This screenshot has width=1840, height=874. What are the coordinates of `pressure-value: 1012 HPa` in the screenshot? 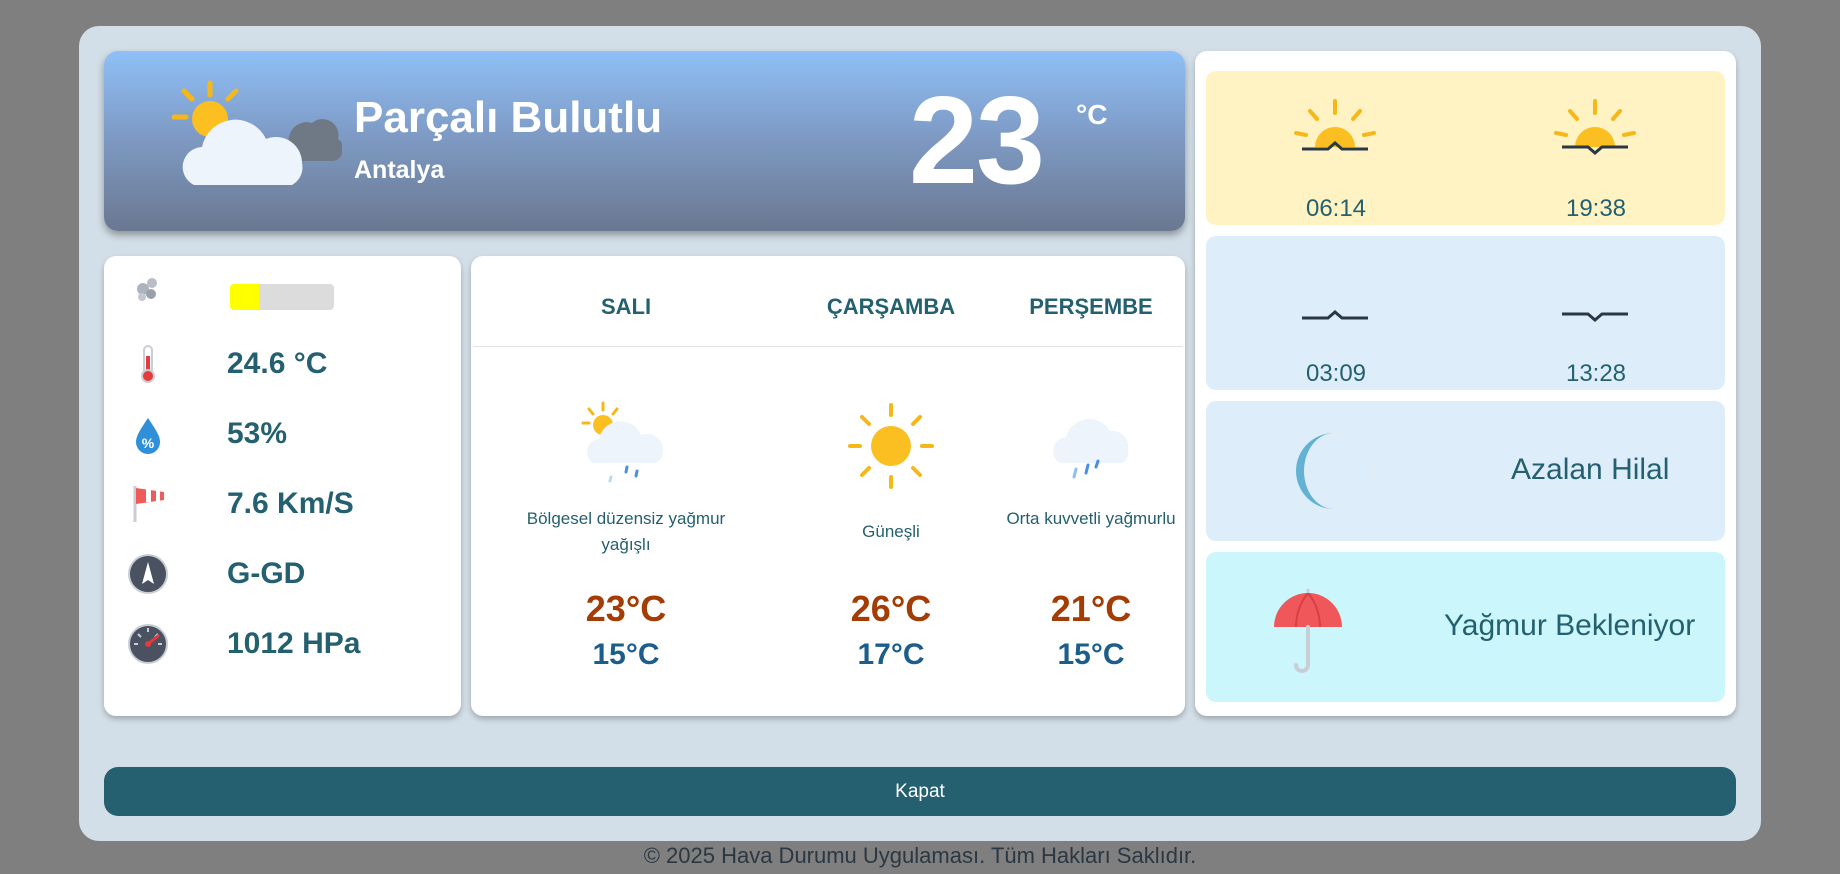 It's located at (294, 643).